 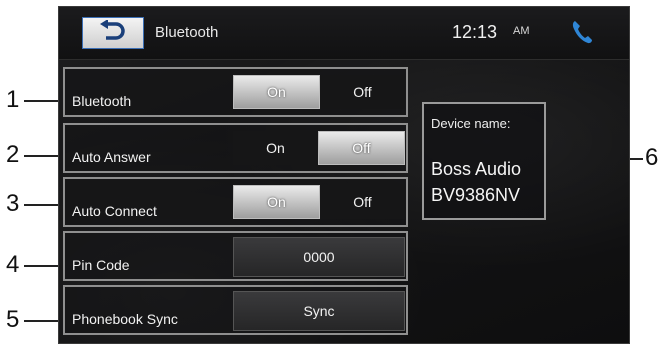 What do you see at coordinates (101, 265) in the screenshot?
I see `pin-code-label: Pin Code` at bounding box center [101, 265].